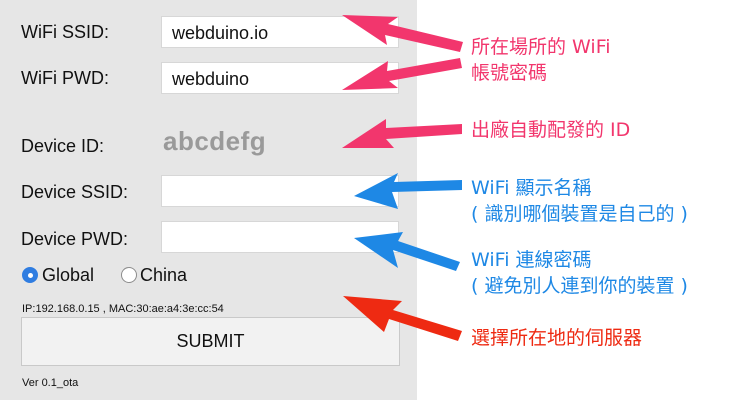 The width and height of the screenshot is (744, 400). I want to click on device-ssid-note-line-2: ( 識別哪個裝置是自己的 ), so click(579, 214).